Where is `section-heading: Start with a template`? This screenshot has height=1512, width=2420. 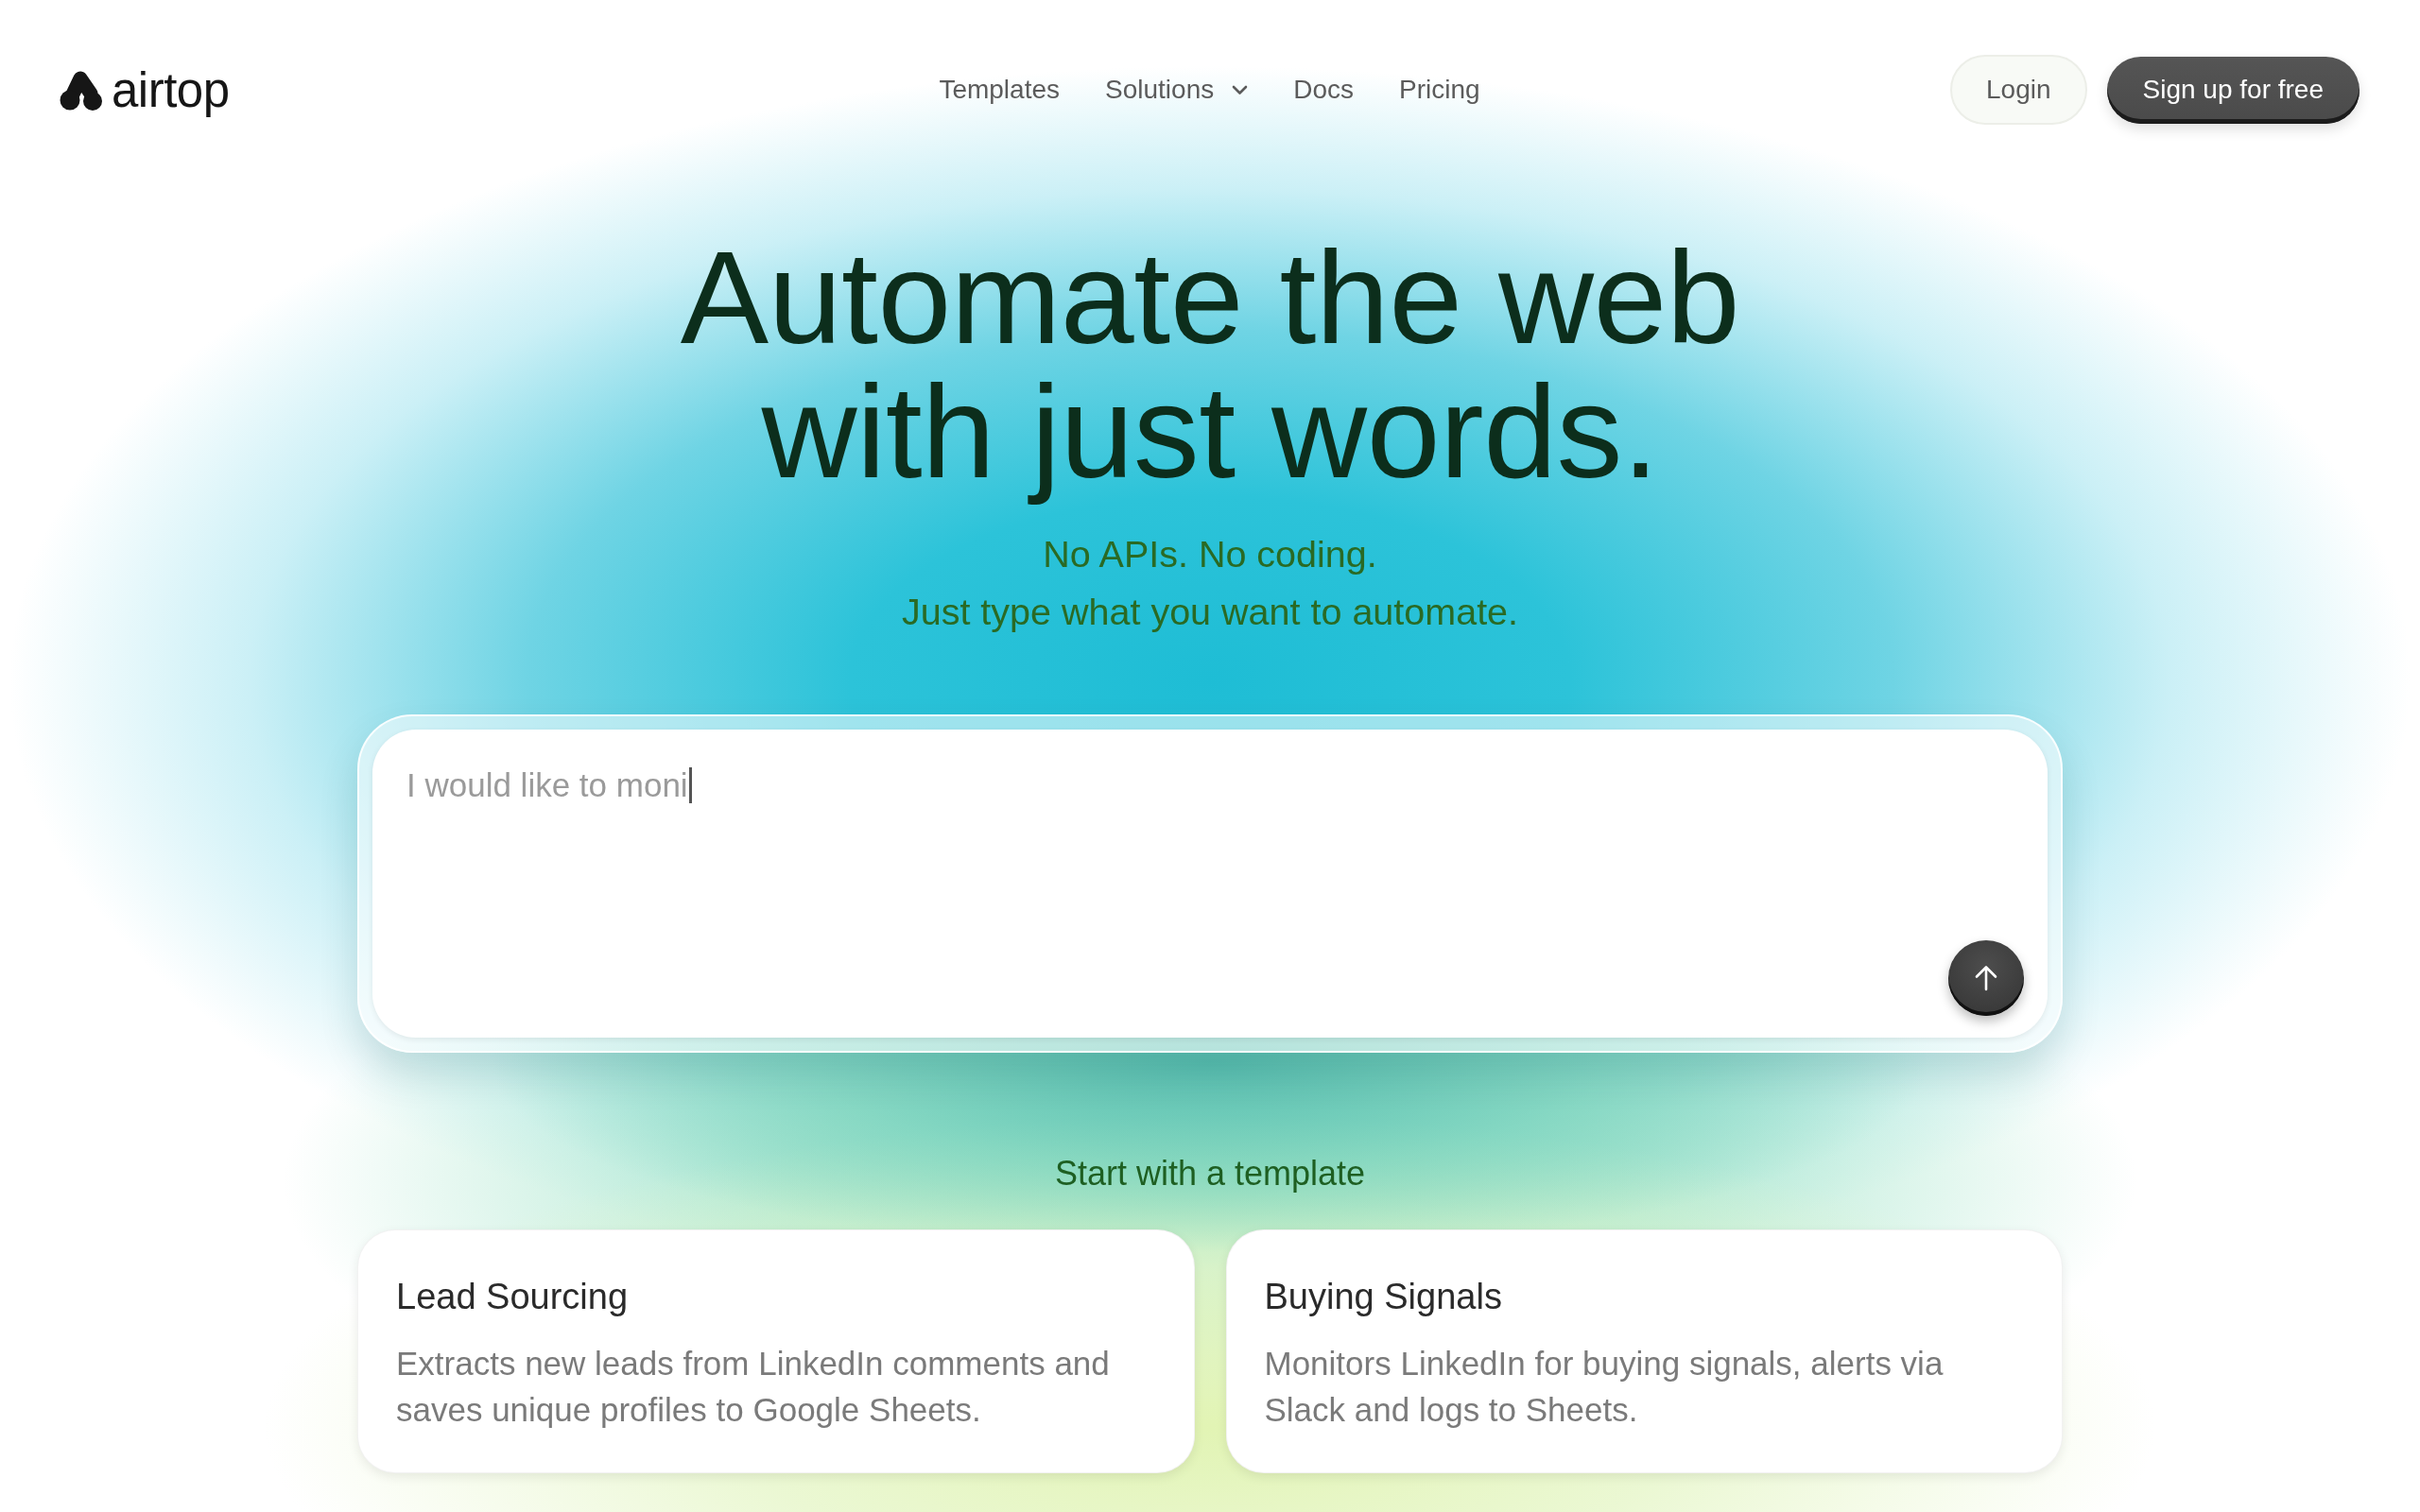
section-heading: Start with a template is located at coordinates (1210, 1173).